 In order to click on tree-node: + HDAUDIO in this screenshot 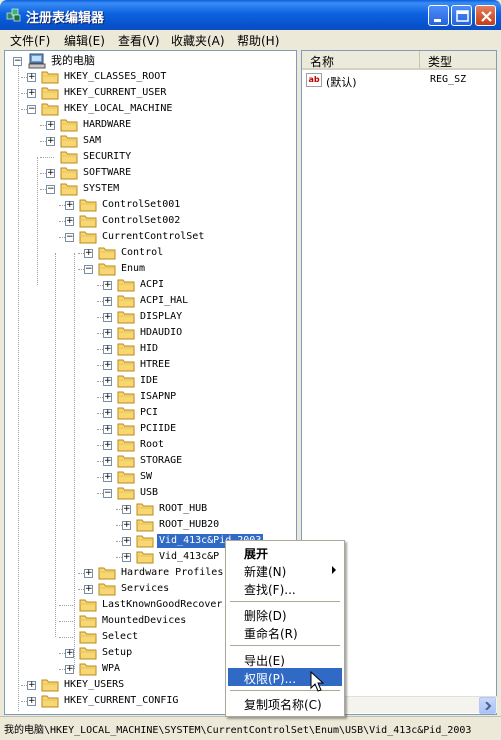, I will do `click(150, 333)`.